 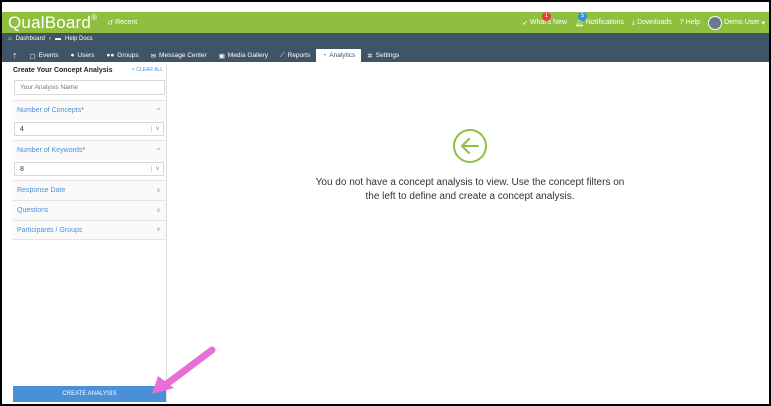 I want to click on sidebar-header: Create Your Concept Analysis × CLEAR ALL, so click(x=89, y=70).